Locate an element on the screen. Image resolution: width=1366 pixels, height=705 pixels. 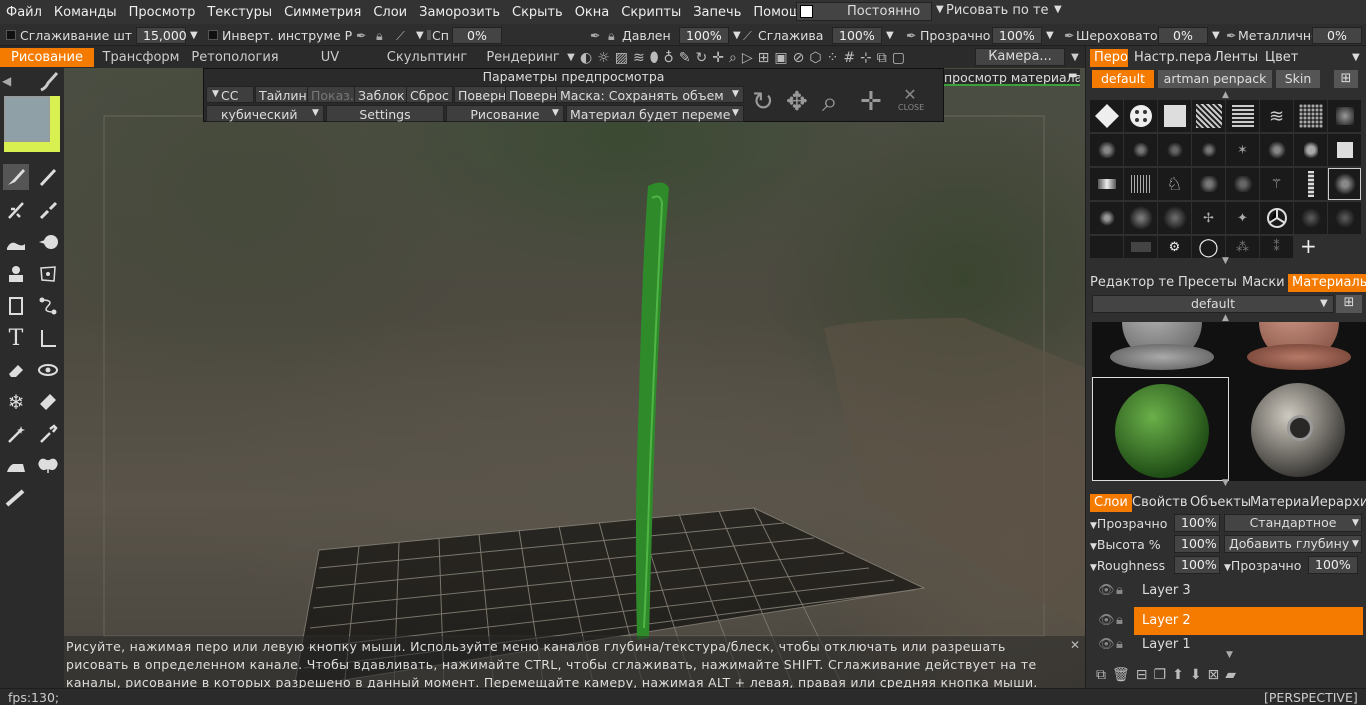
brush-soft-dots is located at coordinates (1344, 116).